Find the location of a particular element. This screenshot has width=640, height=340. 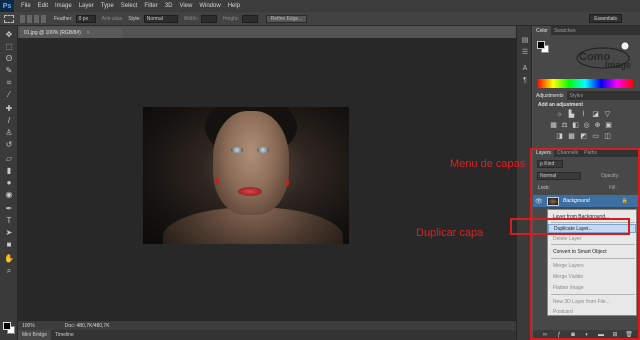

document-size: Doc: 480,7K/480,7K is located at coordinates (87, 326).